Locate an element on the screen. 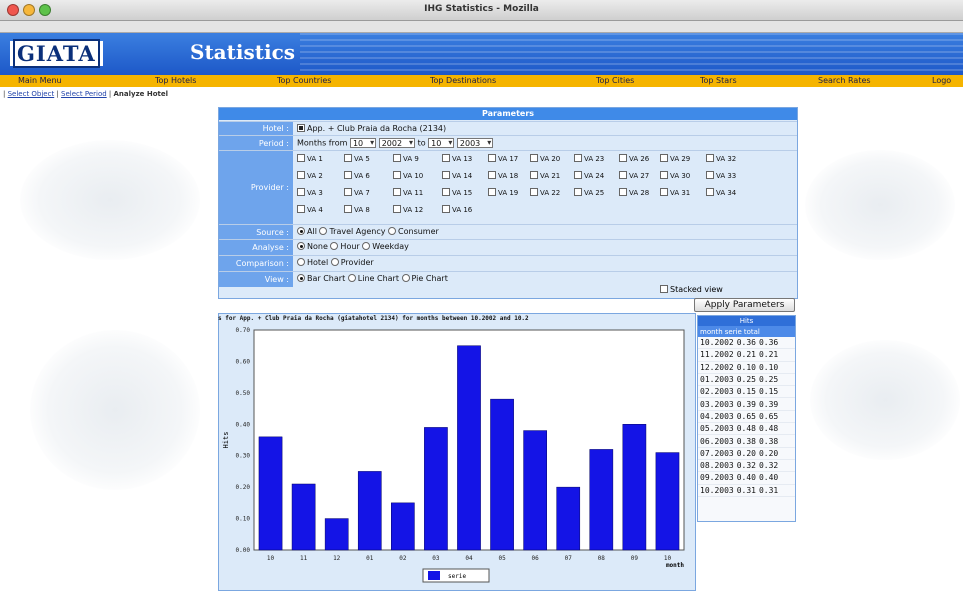  provider-checkbox-item: VA 12 is located at coordinates (408, 209).